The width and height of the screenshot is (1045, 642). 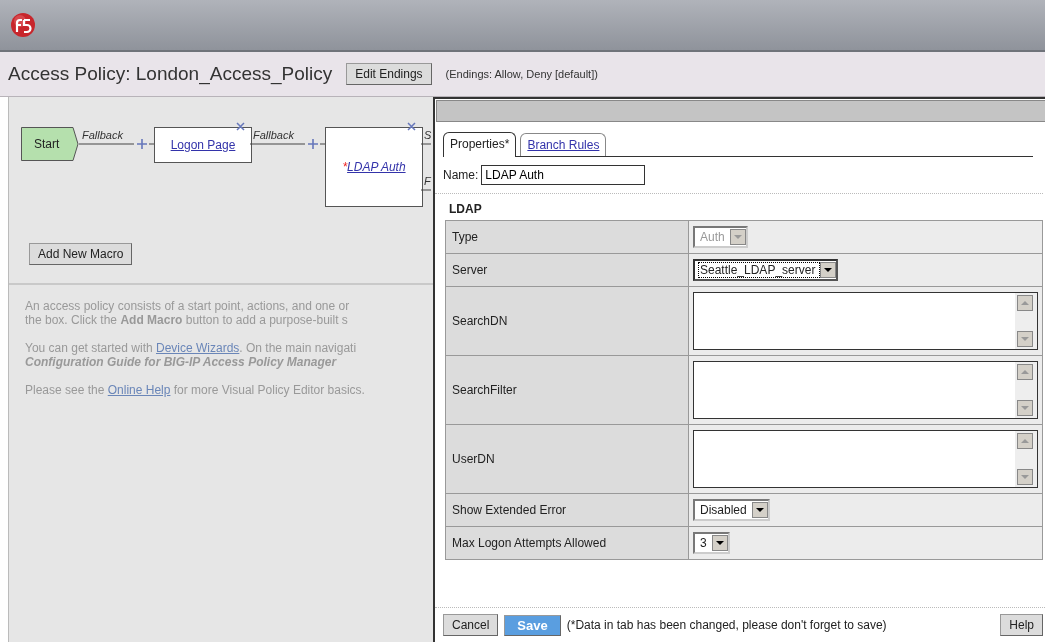 What do you see at coordinates (345, 167) in the screenshot?
I see `modified-marker: *` at bounding box center [345, 167].